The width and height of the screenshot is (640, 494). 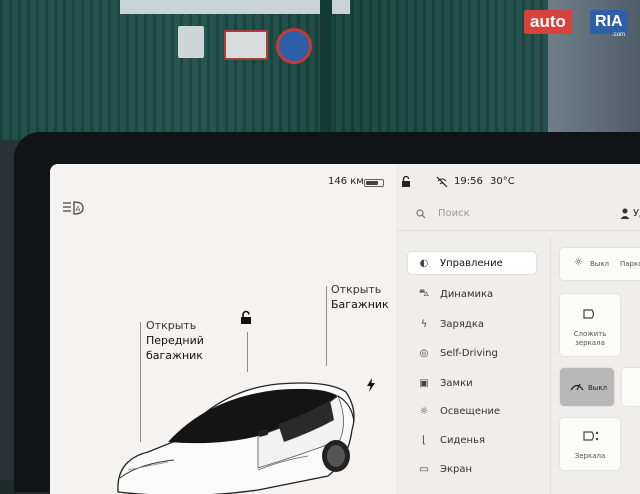 I want to click on steering-wheel-icon: ◎, so click(x=424, y=353).